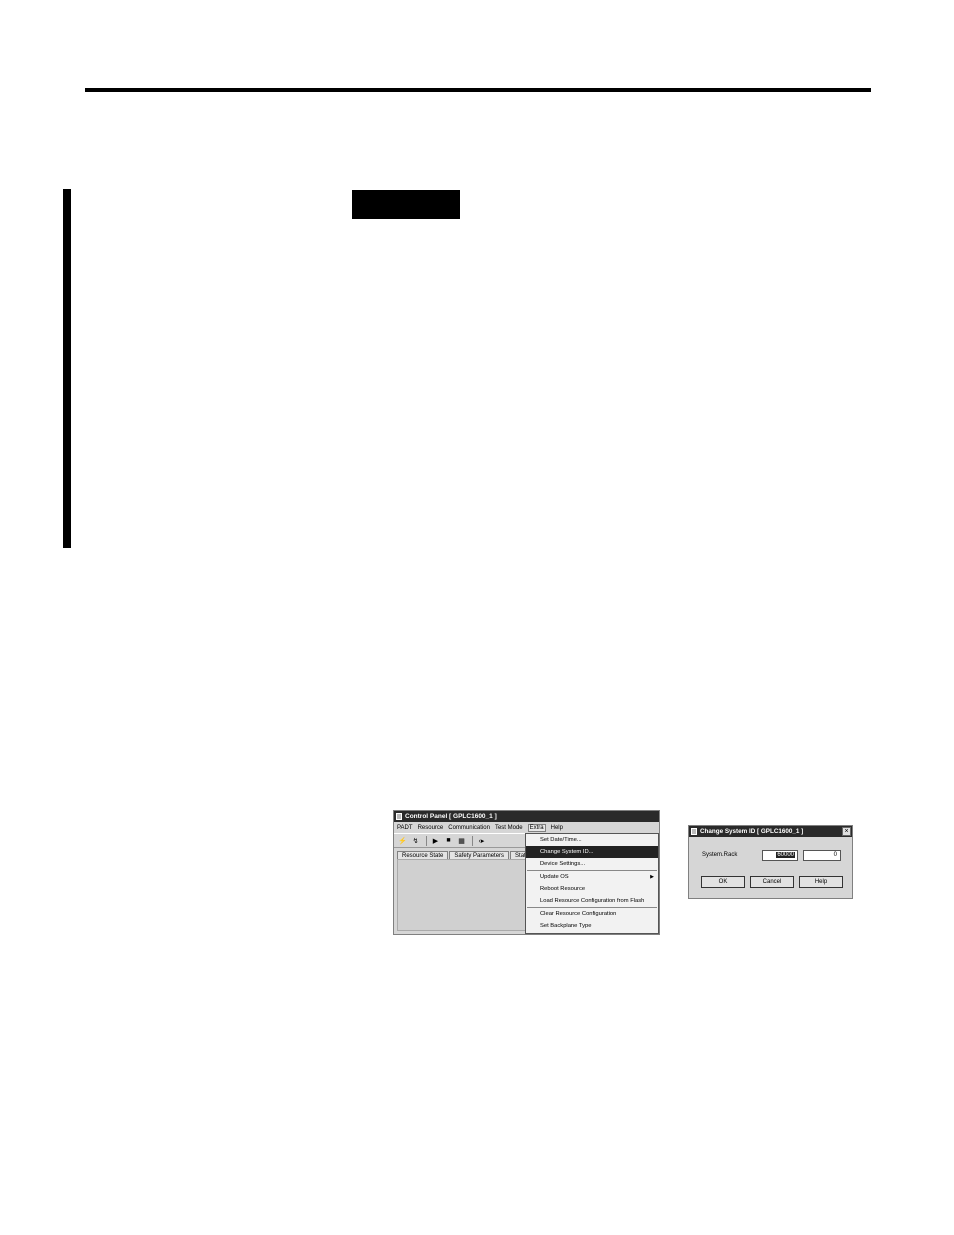  Describe the element at coordinates (481, 840) in the screenshot. I see `step-icon: ‹▸` at that location.